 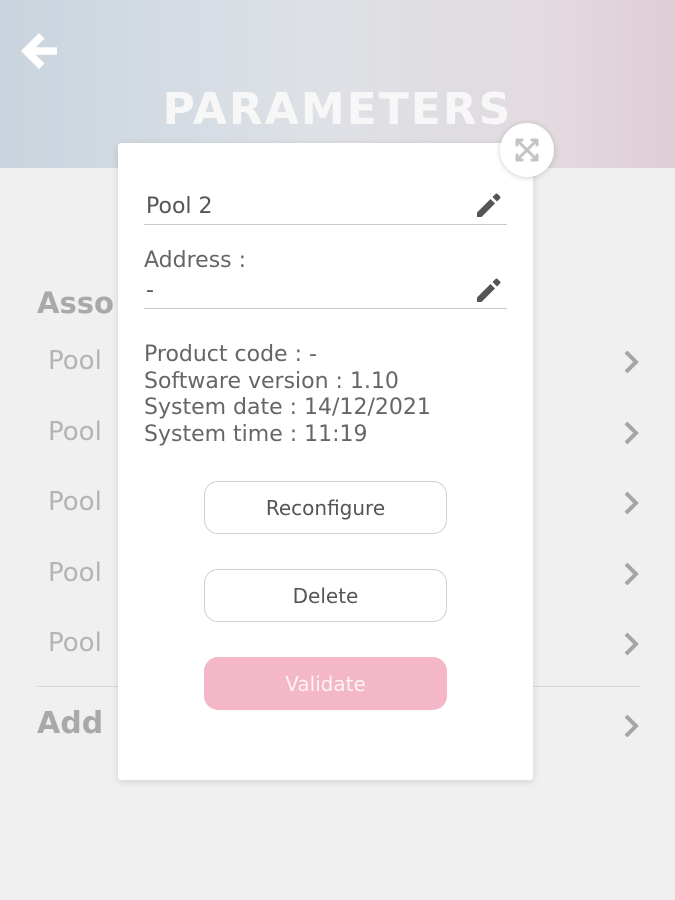 I want to click on pool-name-value: Pool 2, so click(x=179, y=206).